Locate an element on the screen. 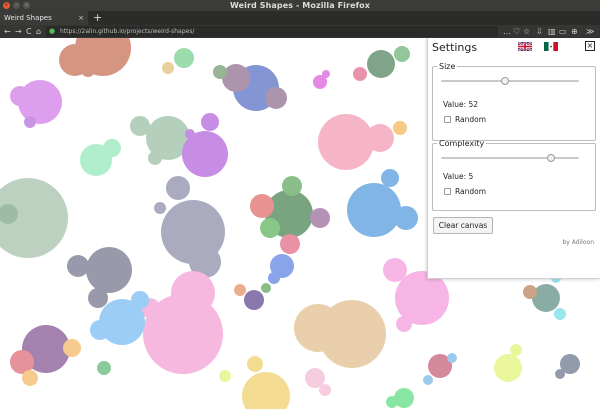 The width and height of the screenshot is (600, 409). pocket-icon: ♡ is located at coordinates (516, 31).